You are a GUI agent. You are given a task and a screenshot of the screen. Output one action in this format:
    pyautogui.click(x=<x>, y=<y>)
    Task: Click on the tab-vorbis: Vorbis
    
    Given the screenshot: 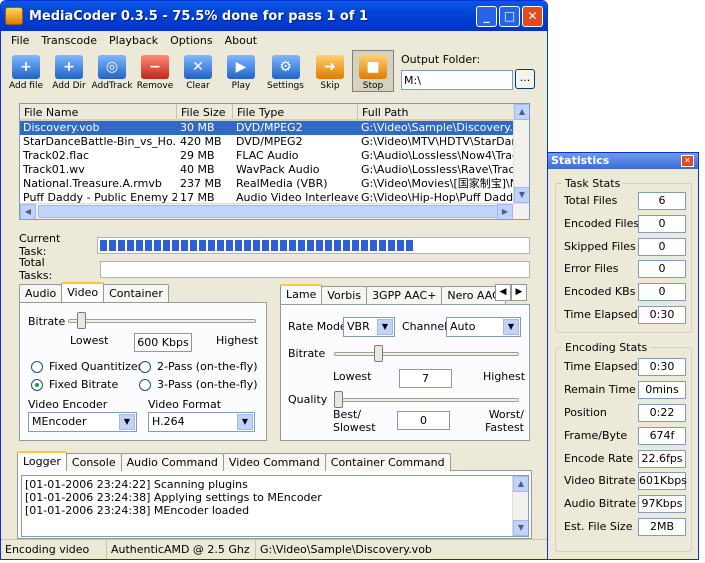 What is the action you would take?
    pyautogui.click(x=344, y=295)
    